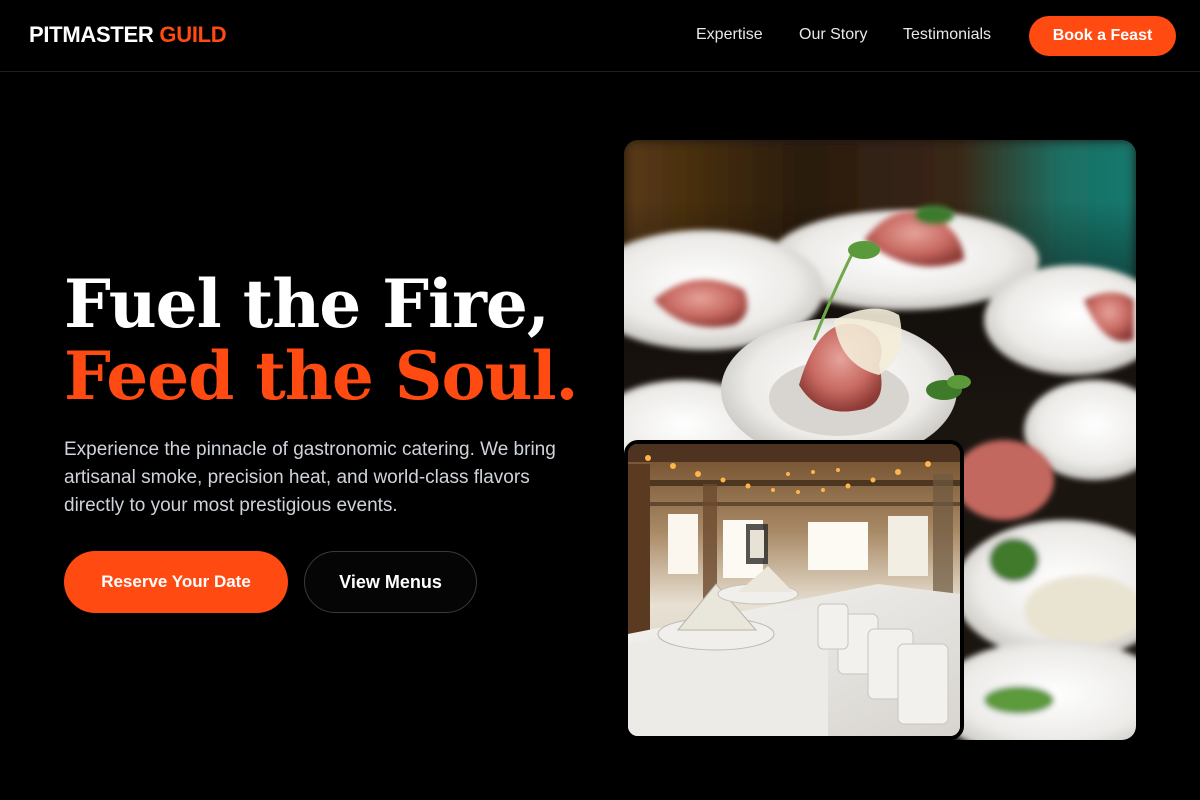  What do you see at coordinates (1102, 36) in the screenshot?
I see `book-a-feast-button: Book a Feast` at bounding box center [1102, 36].